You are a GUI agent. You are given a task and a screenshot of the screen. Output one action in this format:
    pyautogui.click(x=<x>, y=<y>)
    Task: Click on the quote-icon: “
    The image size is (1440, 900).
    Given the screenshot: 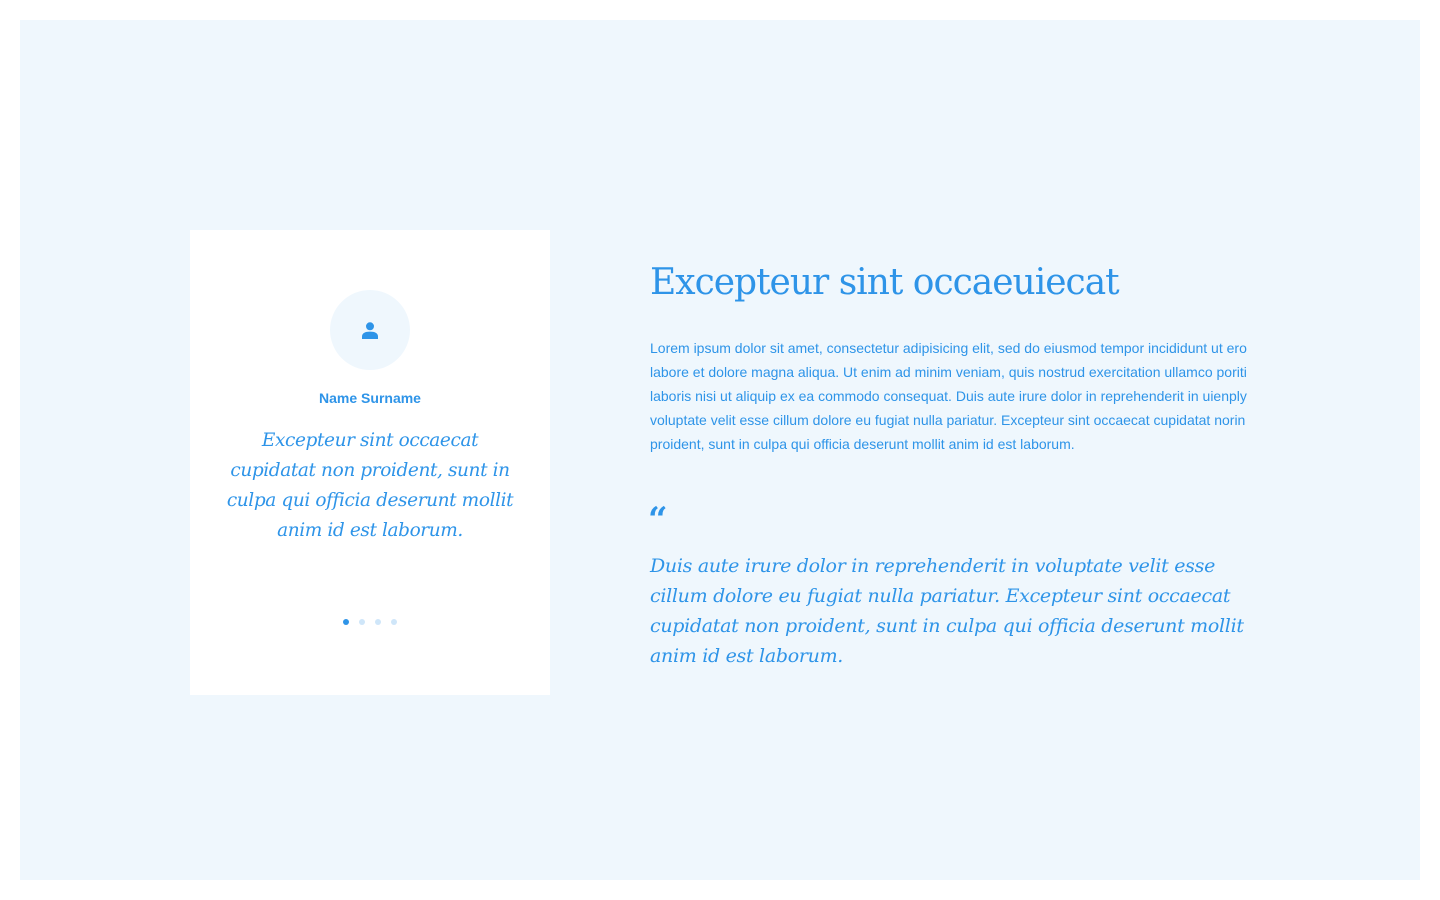 What is the action you would take?
    pyautogui.click(x=658, y=520)
    